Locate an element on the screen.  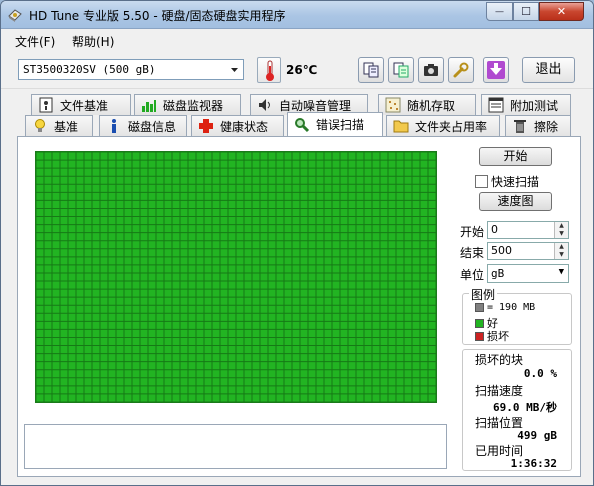
unit-value: gB is located at coordinates (498, 273).